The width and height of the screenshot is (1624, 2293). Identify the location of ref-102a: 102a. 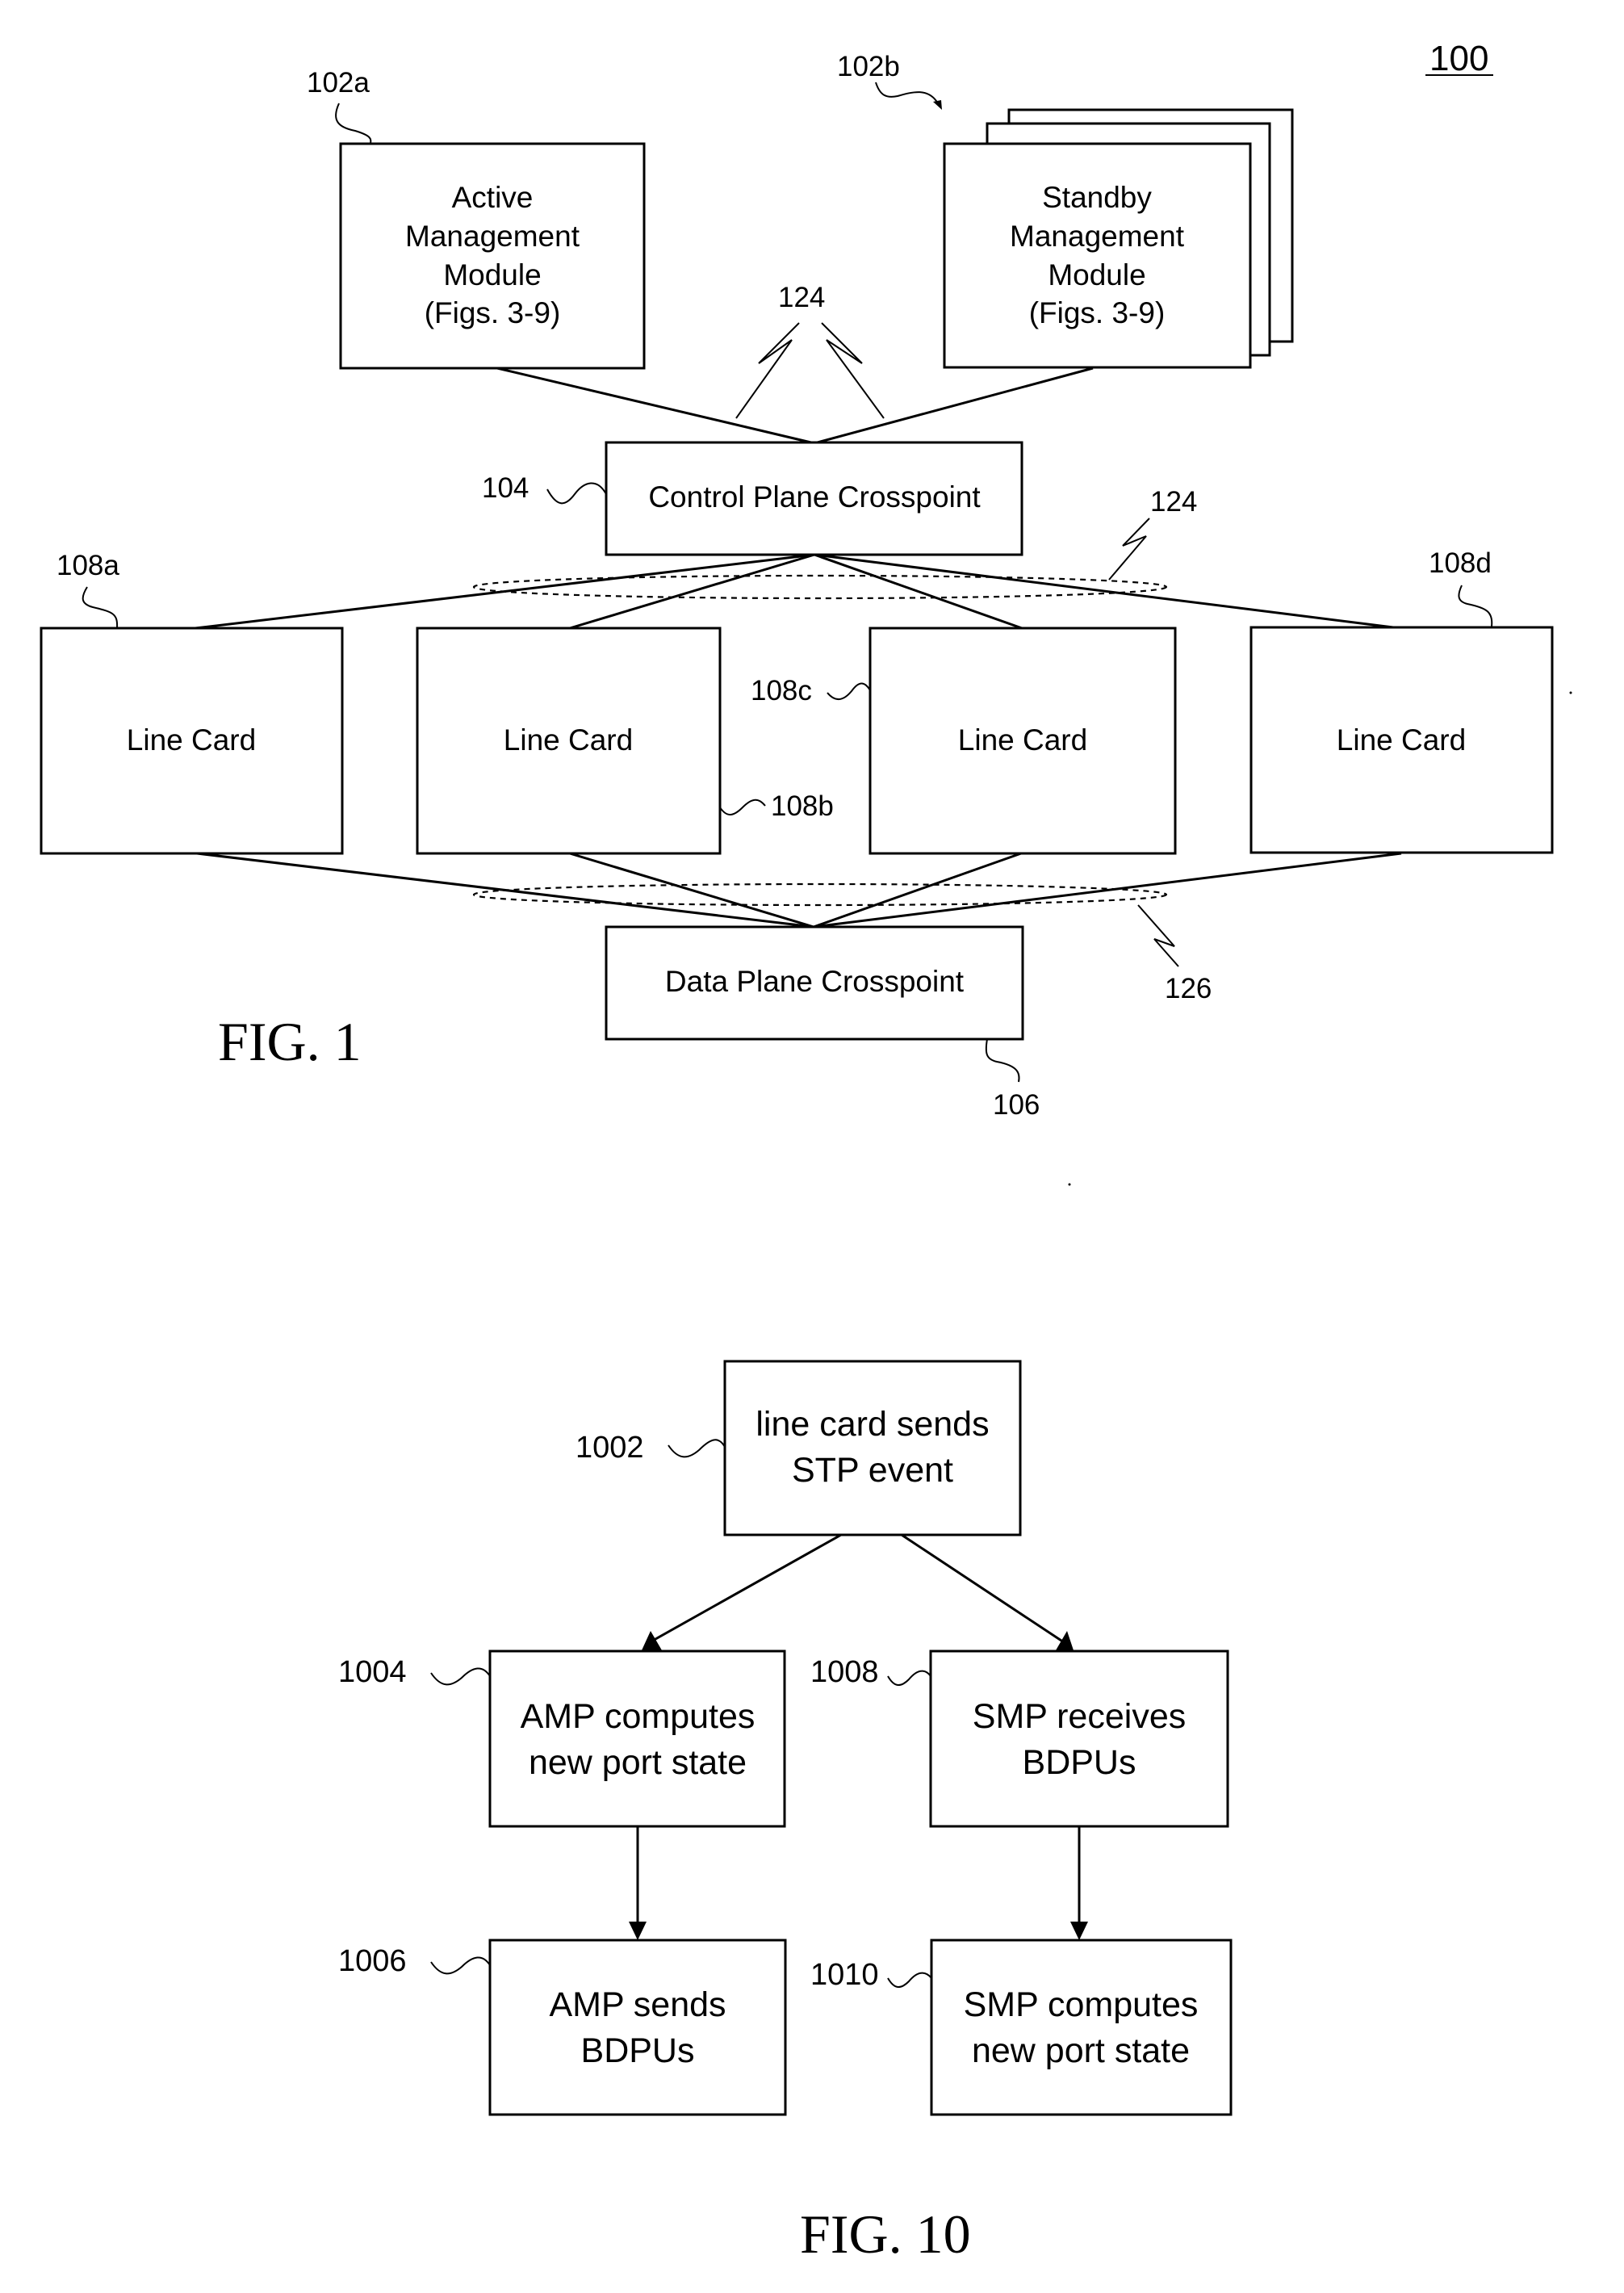
(338, 83).